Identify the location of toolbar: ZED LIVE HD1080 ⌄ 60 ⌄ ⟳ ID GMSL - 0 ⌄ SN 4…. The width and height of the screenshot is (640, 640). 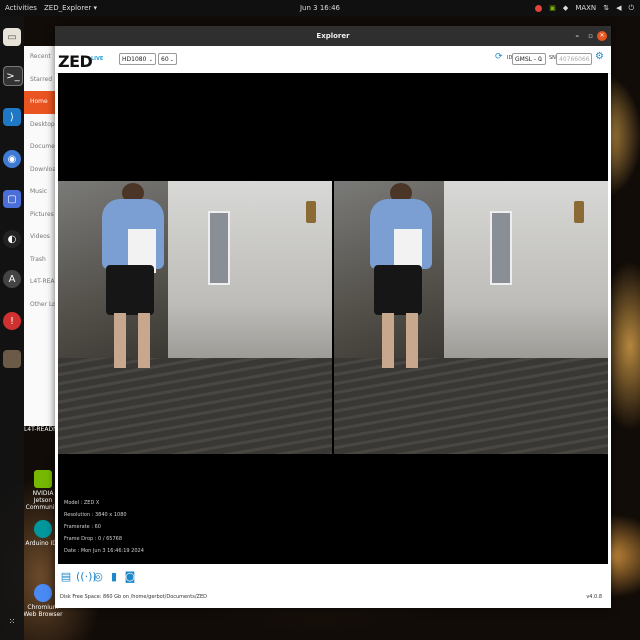
(333, 60).